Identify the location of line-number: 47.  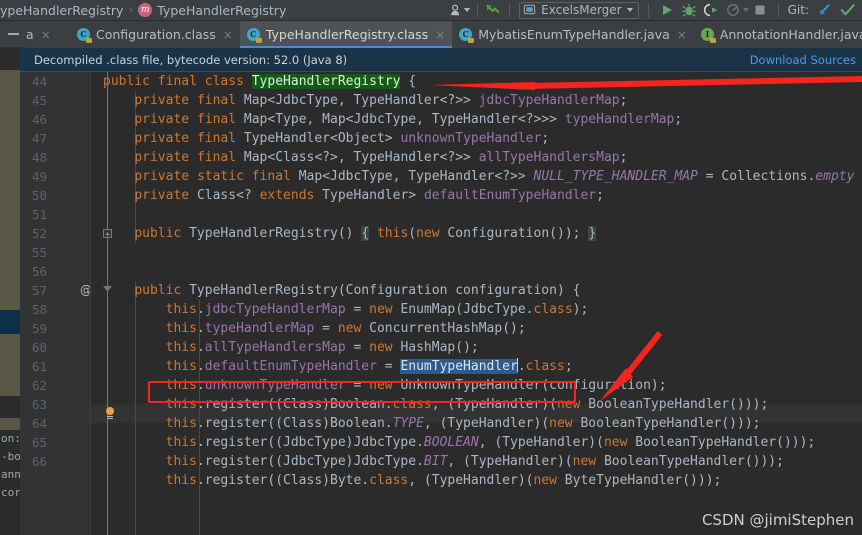
(39, 138).